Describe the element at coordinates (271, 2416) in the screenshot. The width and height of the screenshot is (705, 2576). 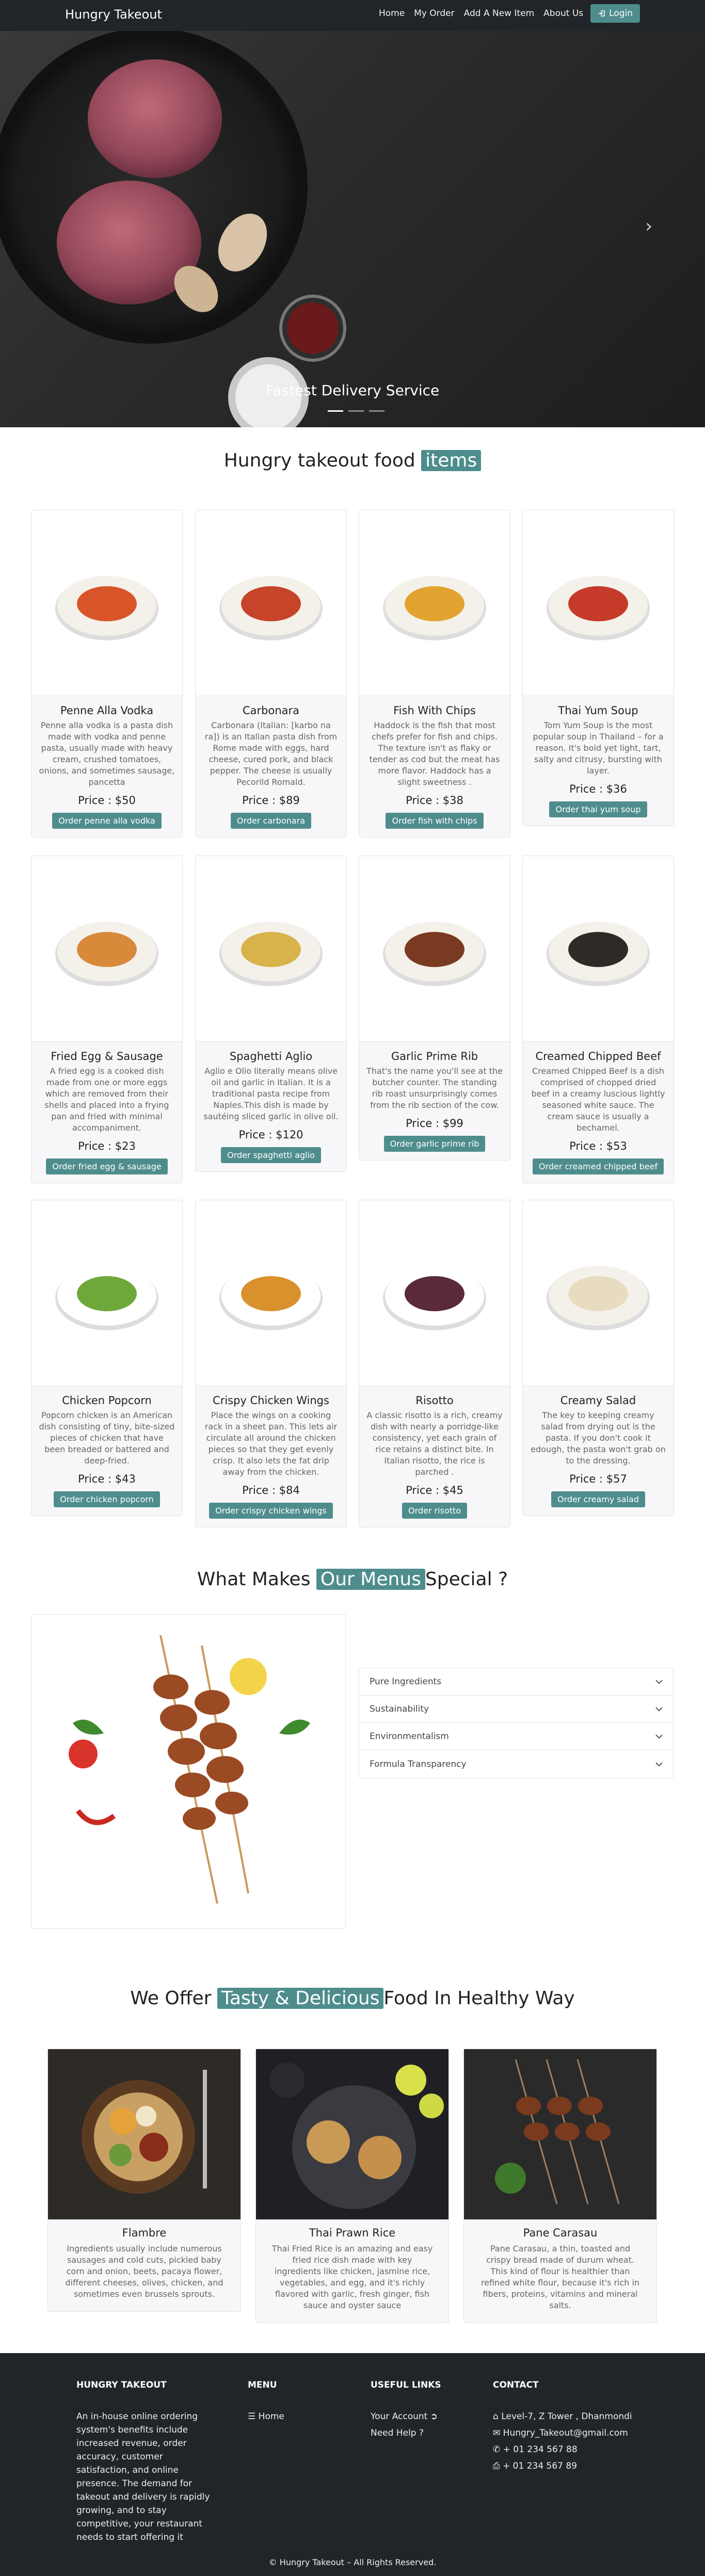
I see `footer-link-label: Home` at that location.